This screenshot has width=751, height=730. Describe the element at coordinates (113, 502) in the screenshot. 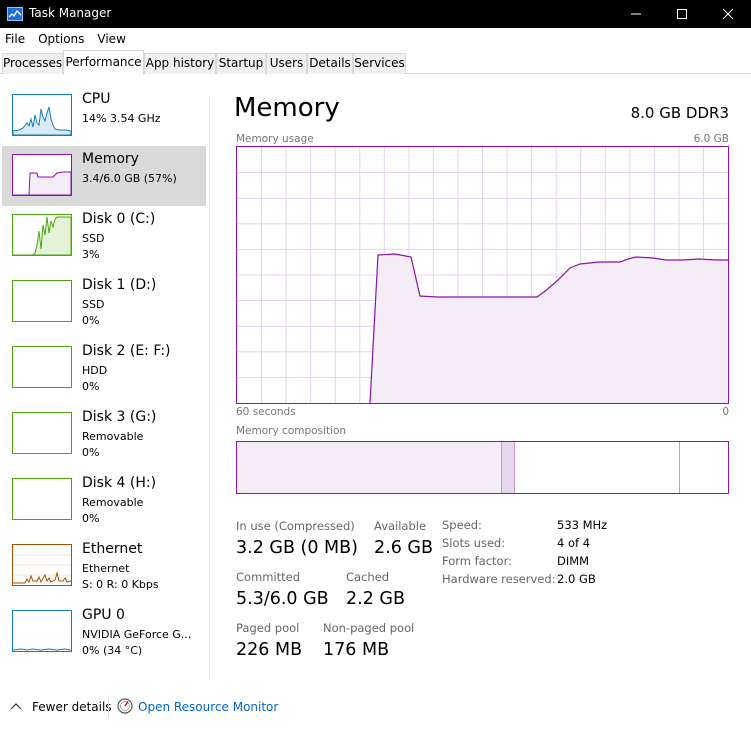

I see `sidebar-disk-4-type: Removable` at that location.